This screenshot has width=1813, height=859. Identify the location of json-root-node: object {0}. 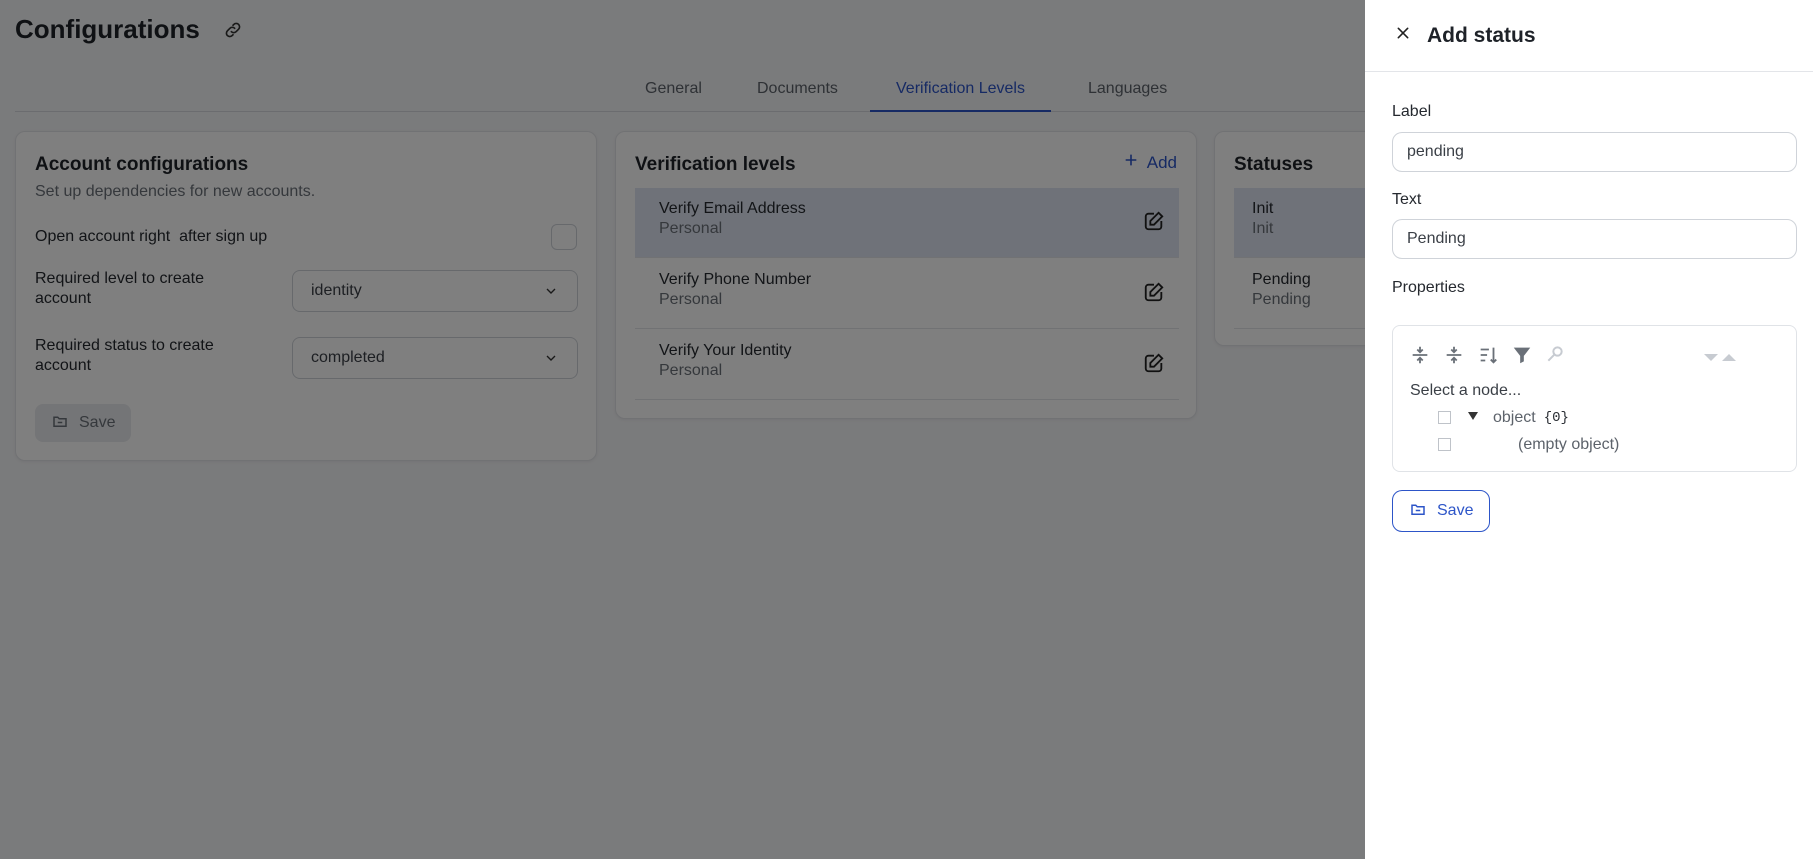
(1518, 418).